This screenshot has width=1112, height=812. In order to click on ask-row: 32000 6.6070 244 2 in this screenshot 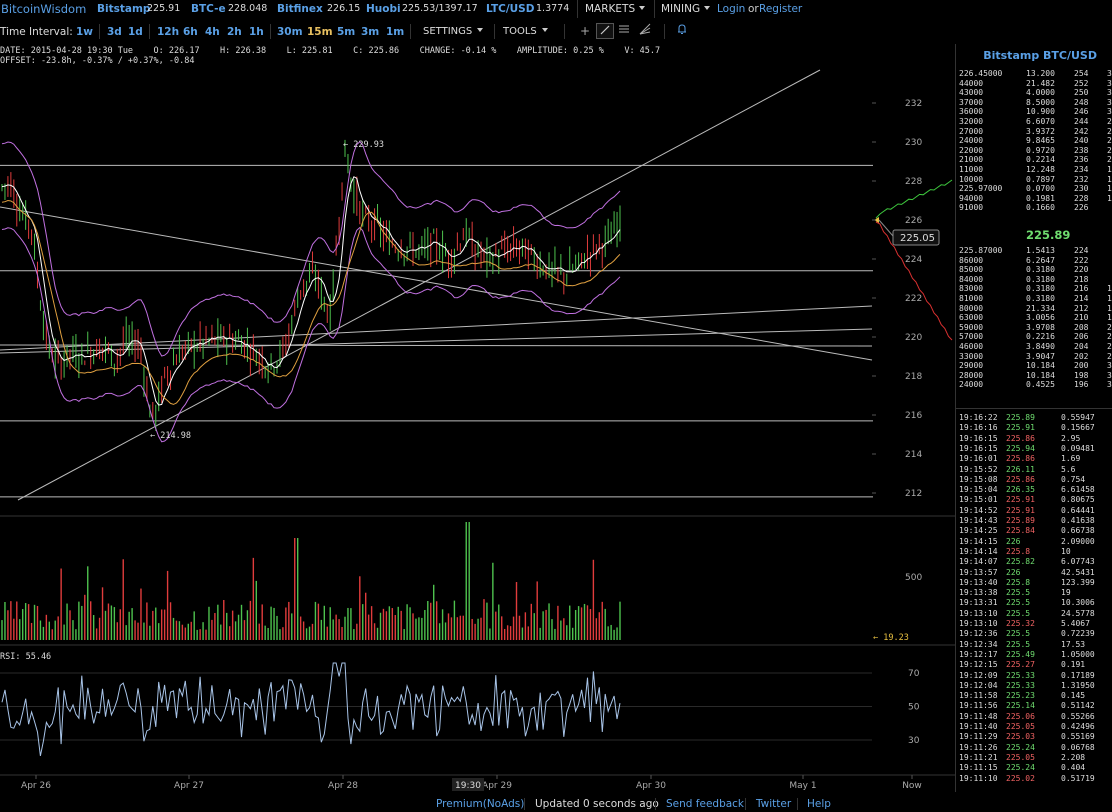, I will do `click(1034, 121)`.